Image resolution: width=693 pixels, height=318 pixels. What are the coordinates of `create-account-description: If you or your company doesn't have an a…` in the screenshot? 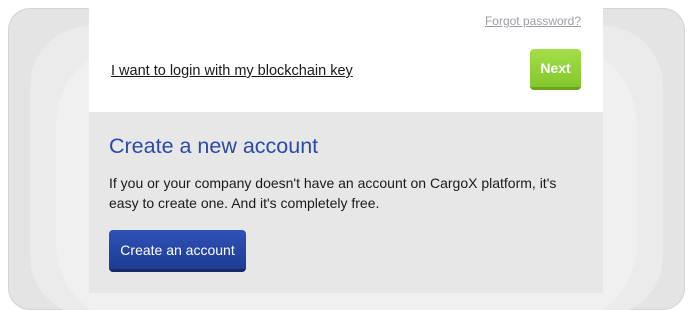 It's located at (333, 193).